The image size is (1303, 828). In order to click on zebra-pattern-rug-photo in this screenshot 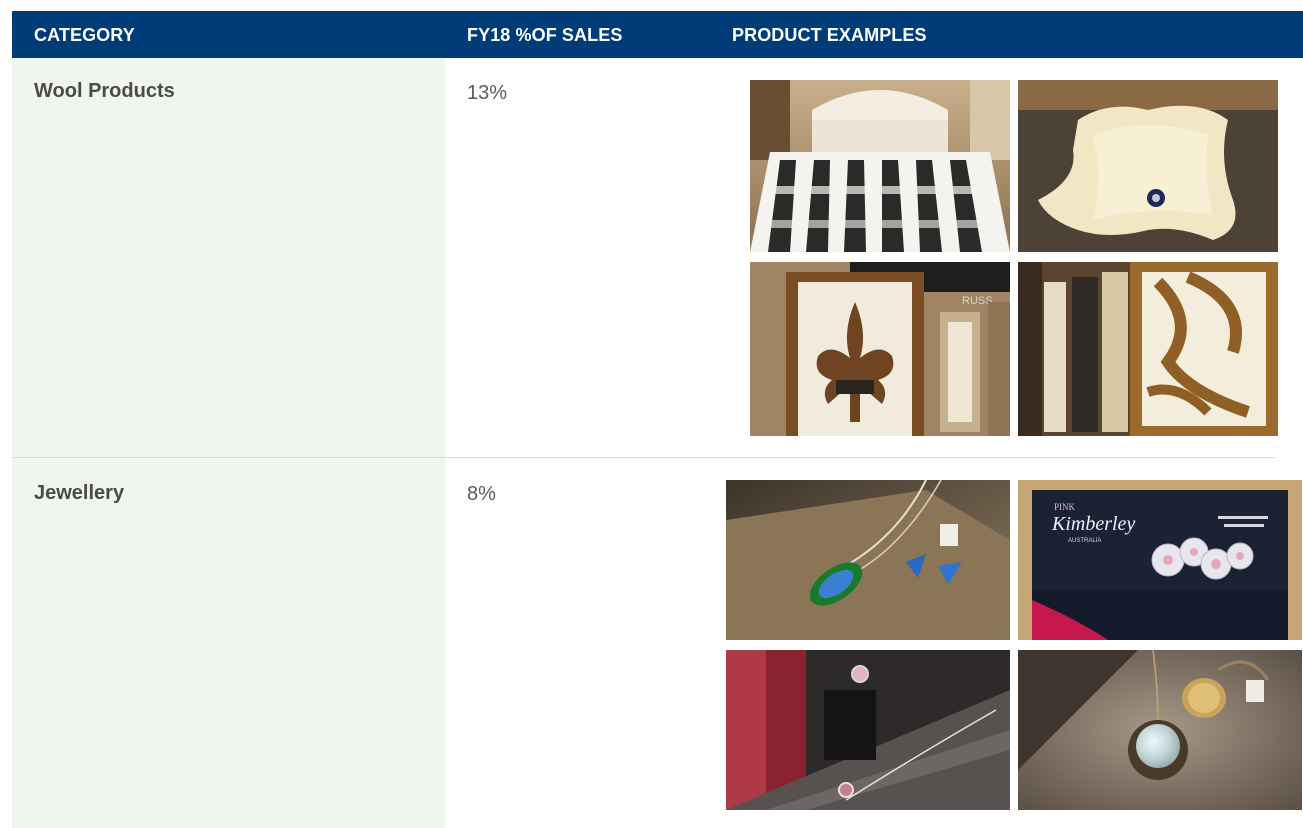, I will do `click(1148, 349)`.